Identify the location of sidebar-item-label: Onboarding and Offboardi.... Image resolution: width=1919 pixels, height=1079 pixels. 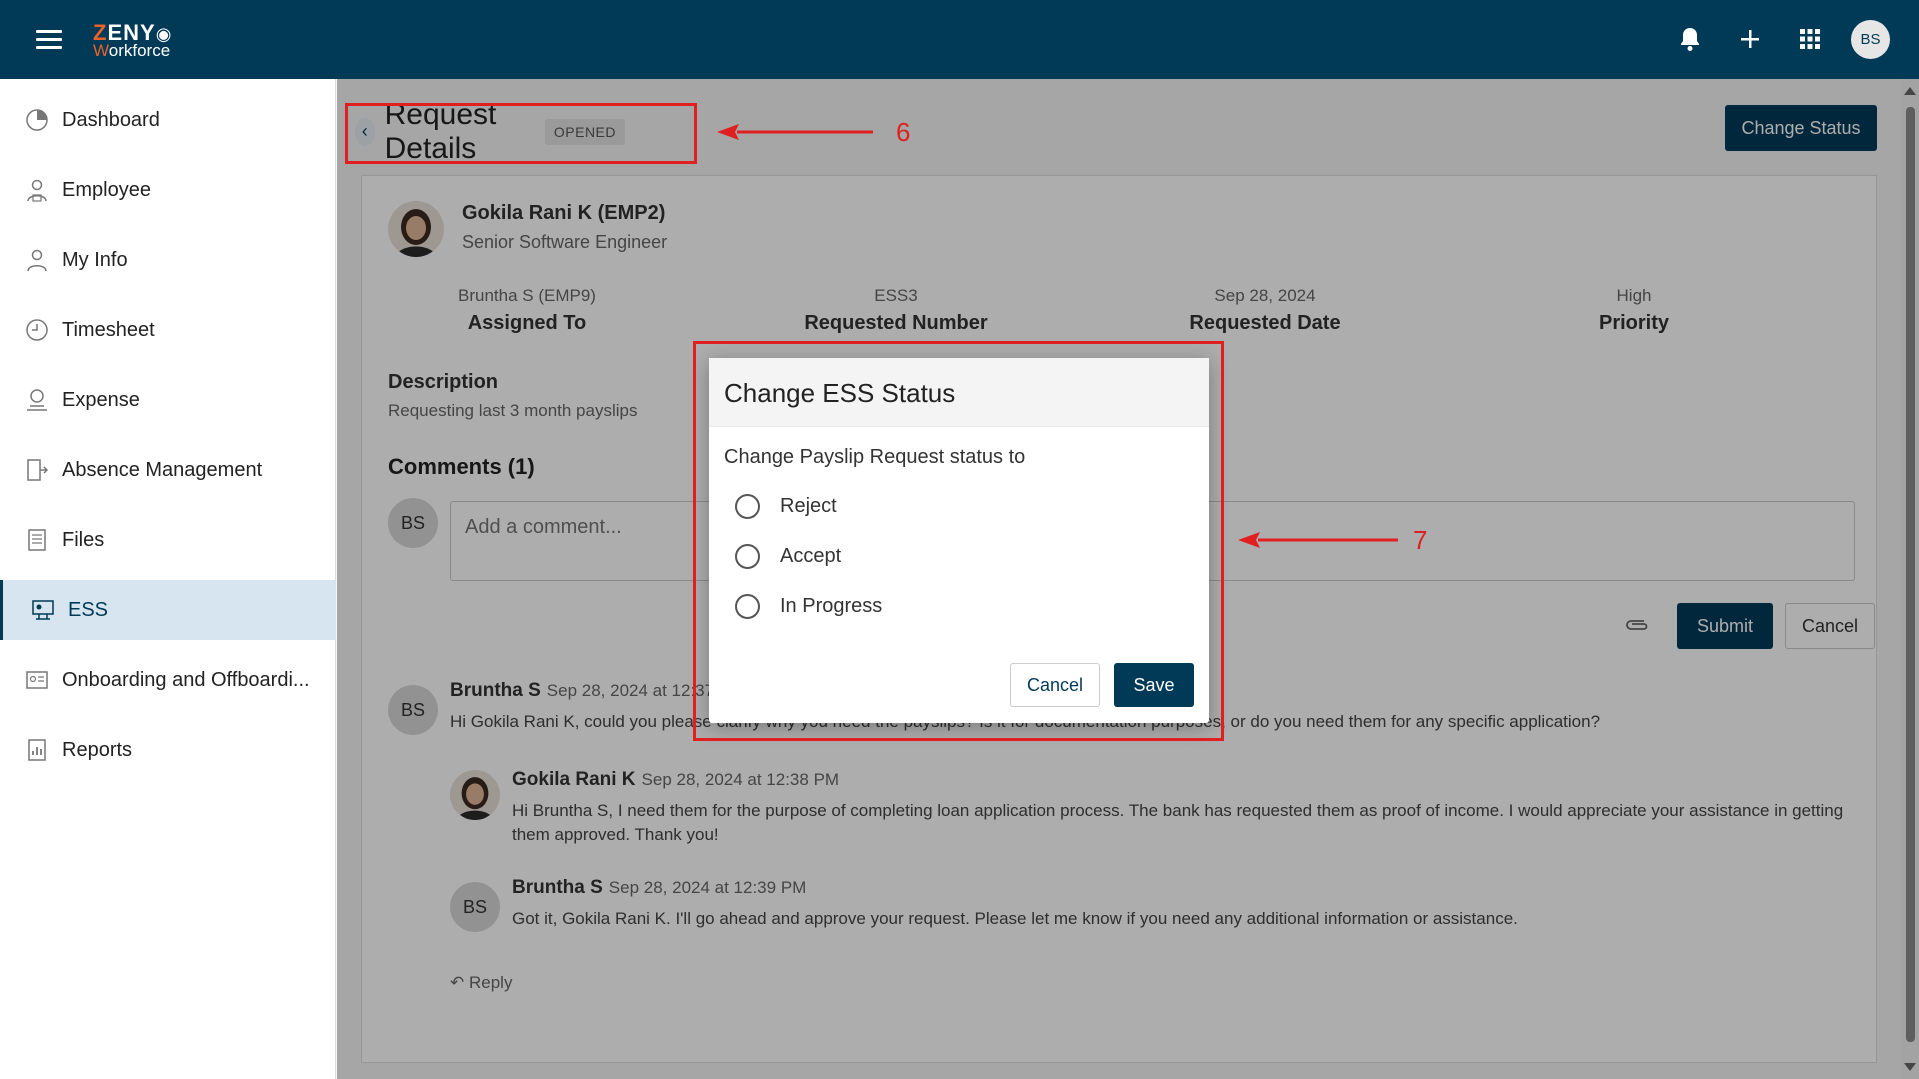
(186, 679).